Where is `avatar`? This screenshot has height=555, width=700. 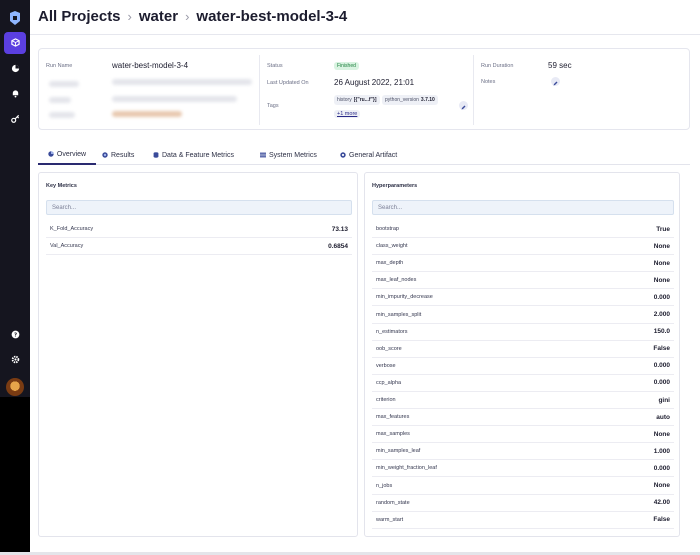 avatar is located at coordinates (15, 387).